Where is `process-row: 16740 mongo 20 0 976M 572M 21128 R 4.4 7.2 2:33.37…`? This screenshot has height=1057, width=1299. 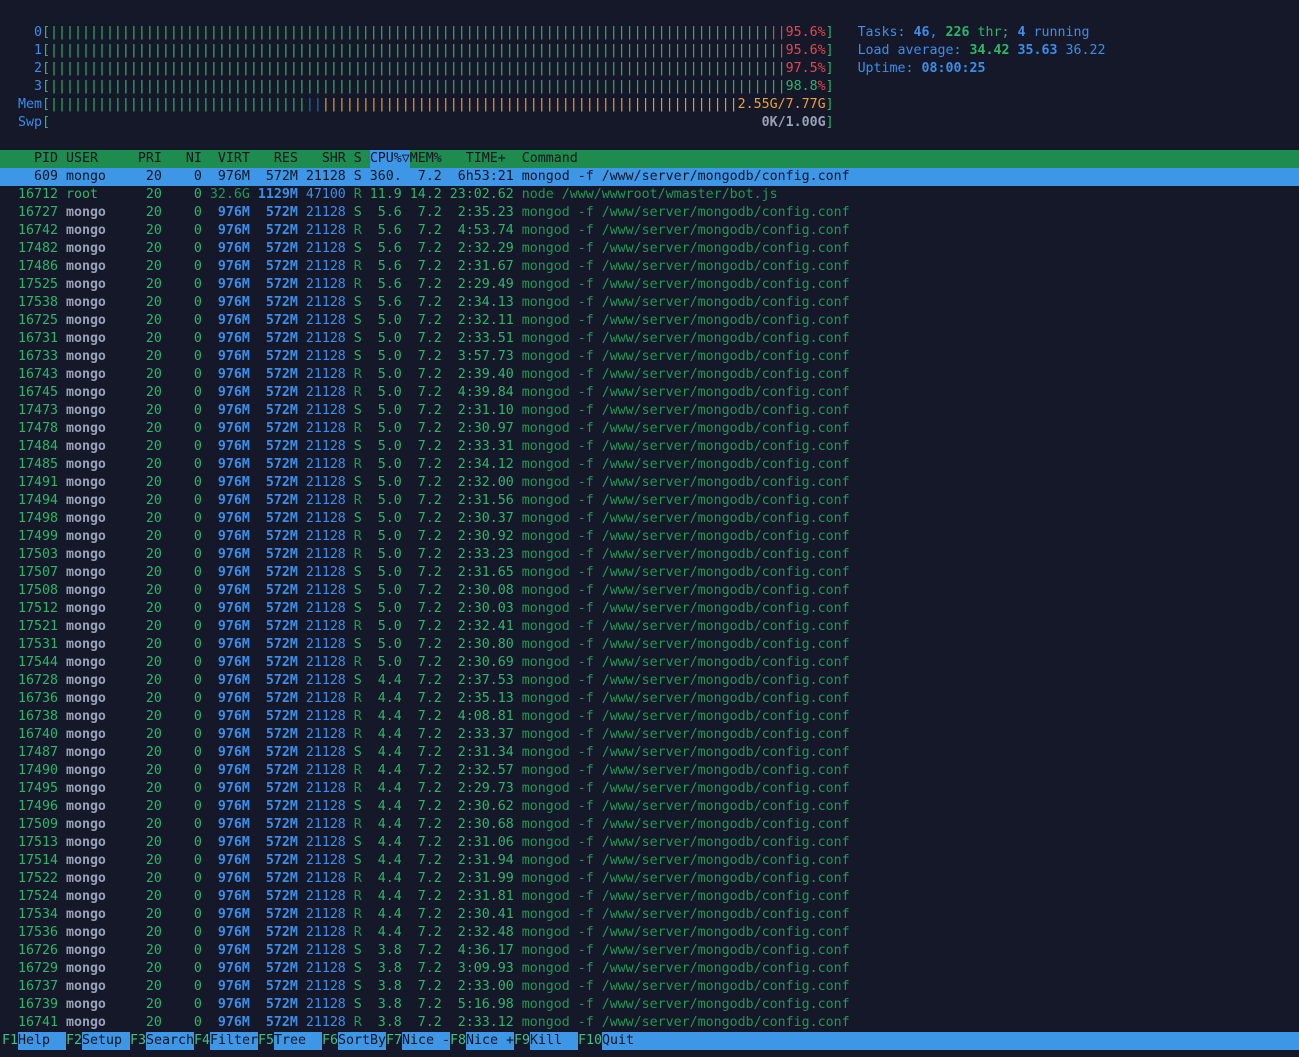 process-row: 16740 mongo 20 0 976M 572M 21128 R 4.4 7.2 2:33.37… is located at coordinates (649, 735).